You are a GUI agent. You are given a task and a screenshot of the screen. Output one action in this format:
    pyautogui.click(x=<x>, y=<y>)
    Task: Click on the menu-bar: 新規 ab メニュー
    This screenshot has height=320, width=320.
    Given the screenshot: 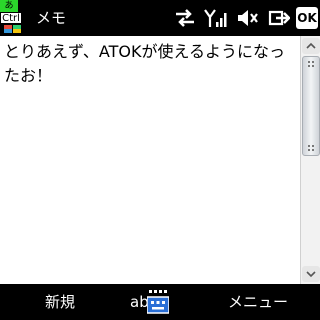 What is the action you would take?
    pyautogui.click(x=160, y=302)
    